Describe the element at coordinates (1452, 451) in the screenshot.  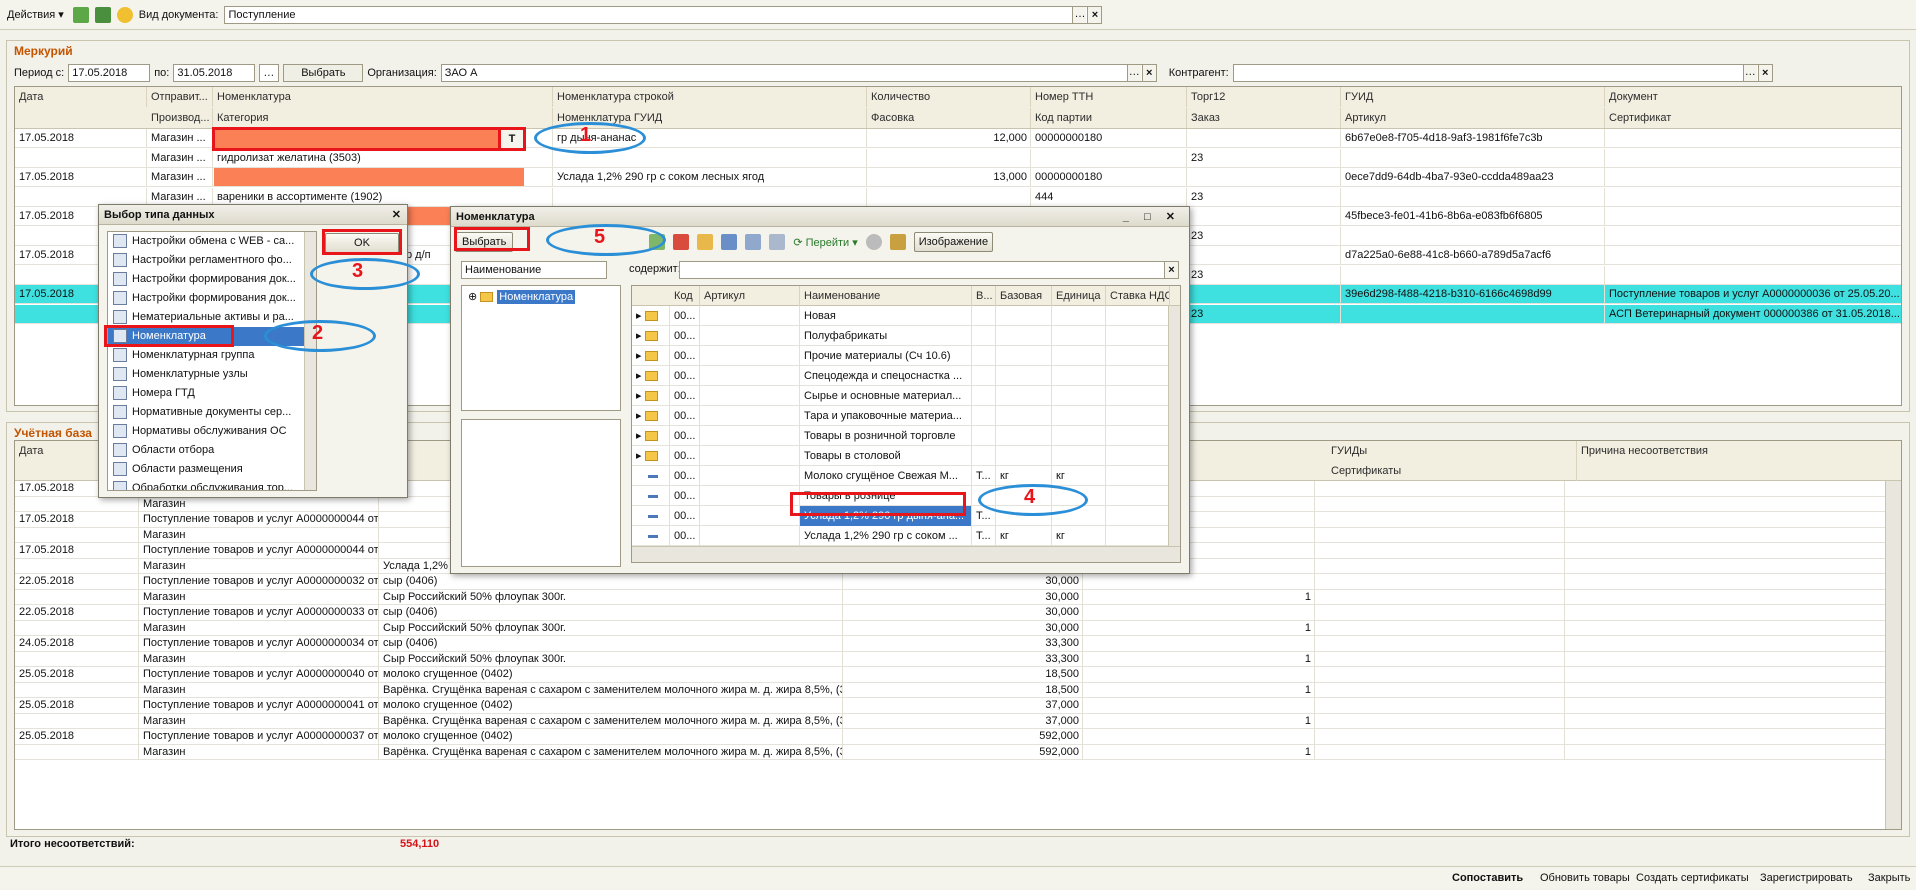
I see `acc-col-guids: ГУИДы` at that location.